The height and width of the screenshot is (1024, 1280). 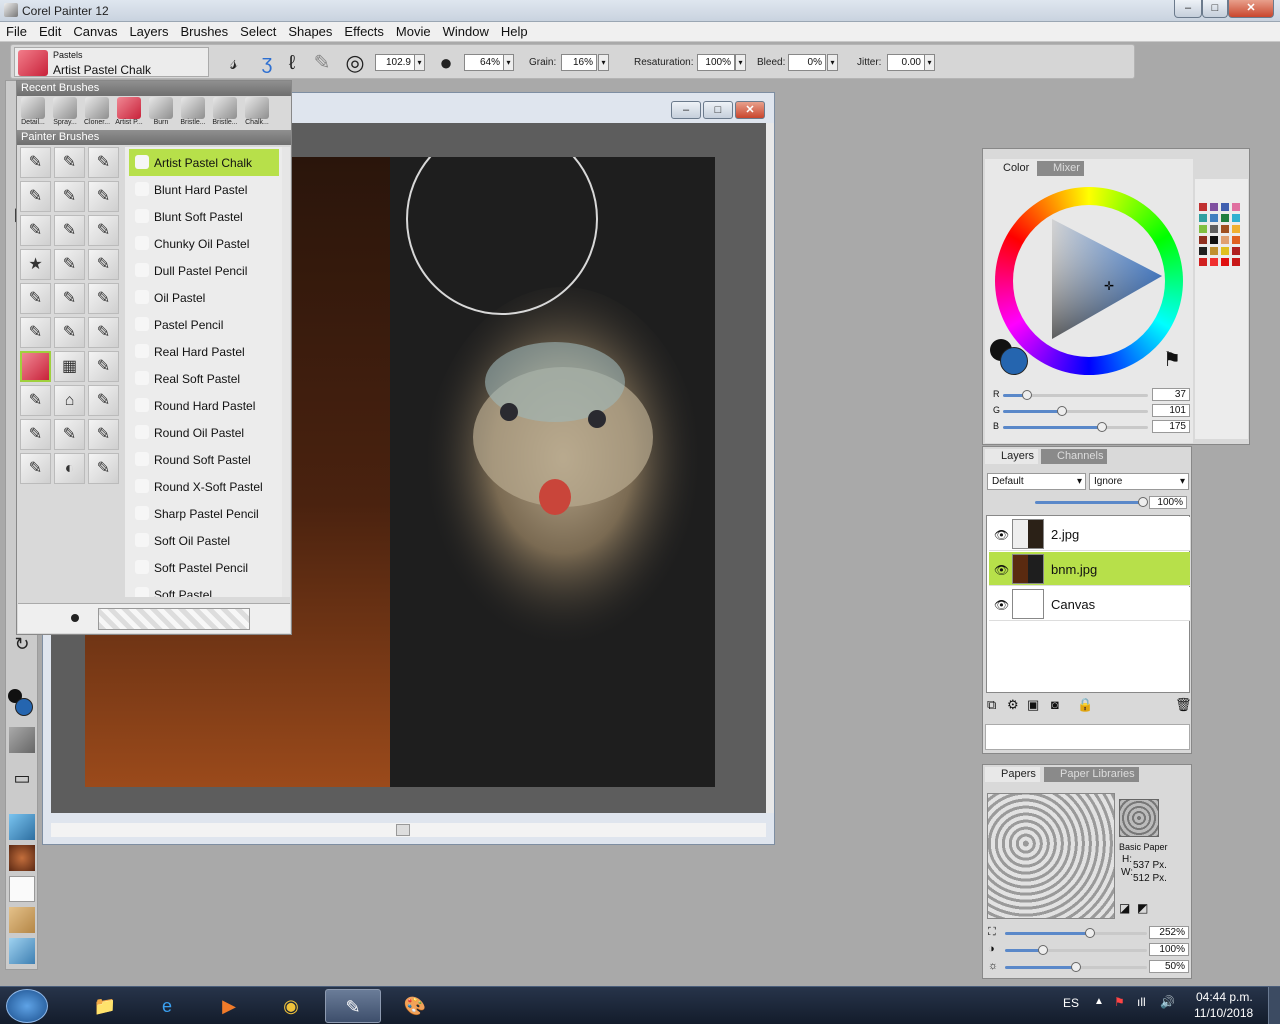 I want to click on variant-blunt-soft-pastel: Blunt Soft Pastel, so click(x=204, y=216).